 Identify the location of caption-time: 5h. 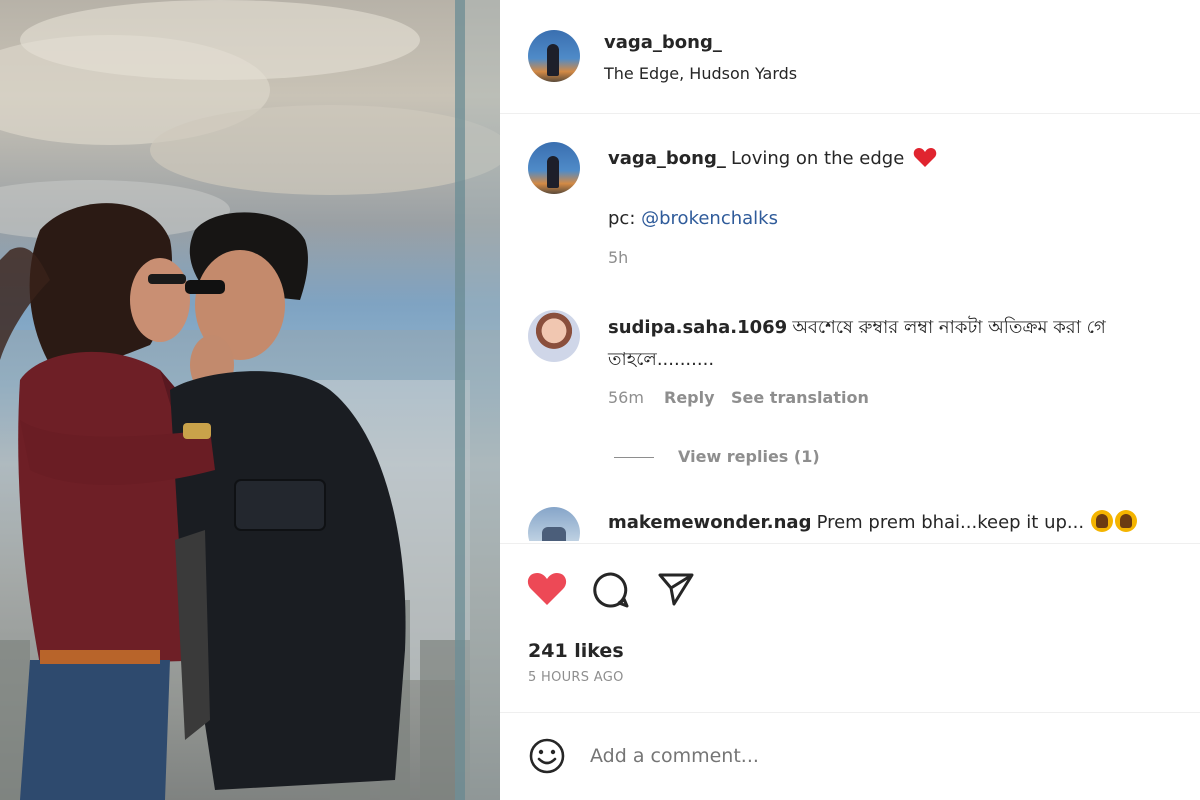
(618, 257).